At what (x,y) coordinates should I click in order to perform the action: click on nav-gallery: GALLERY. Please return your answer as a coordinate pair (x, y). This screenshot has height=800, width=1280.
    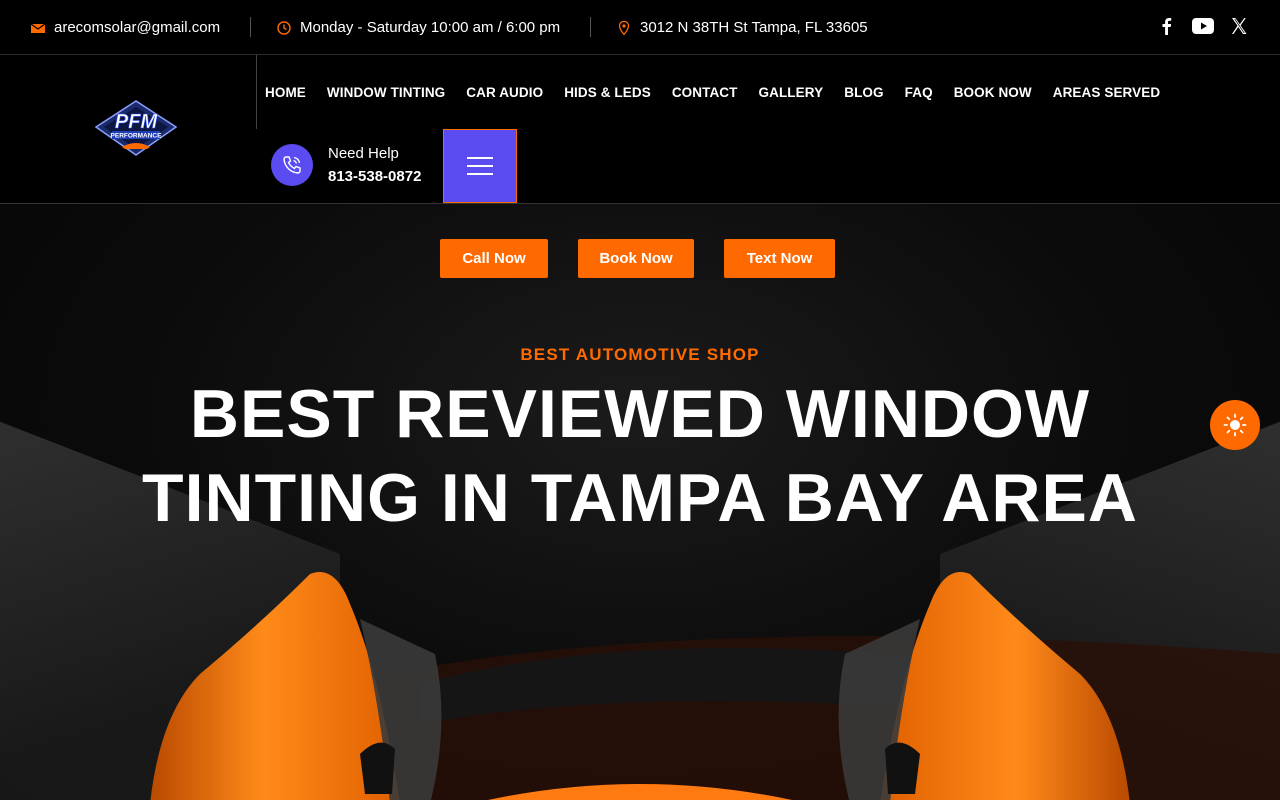
    Looking at the image, I should click on (791, 92).